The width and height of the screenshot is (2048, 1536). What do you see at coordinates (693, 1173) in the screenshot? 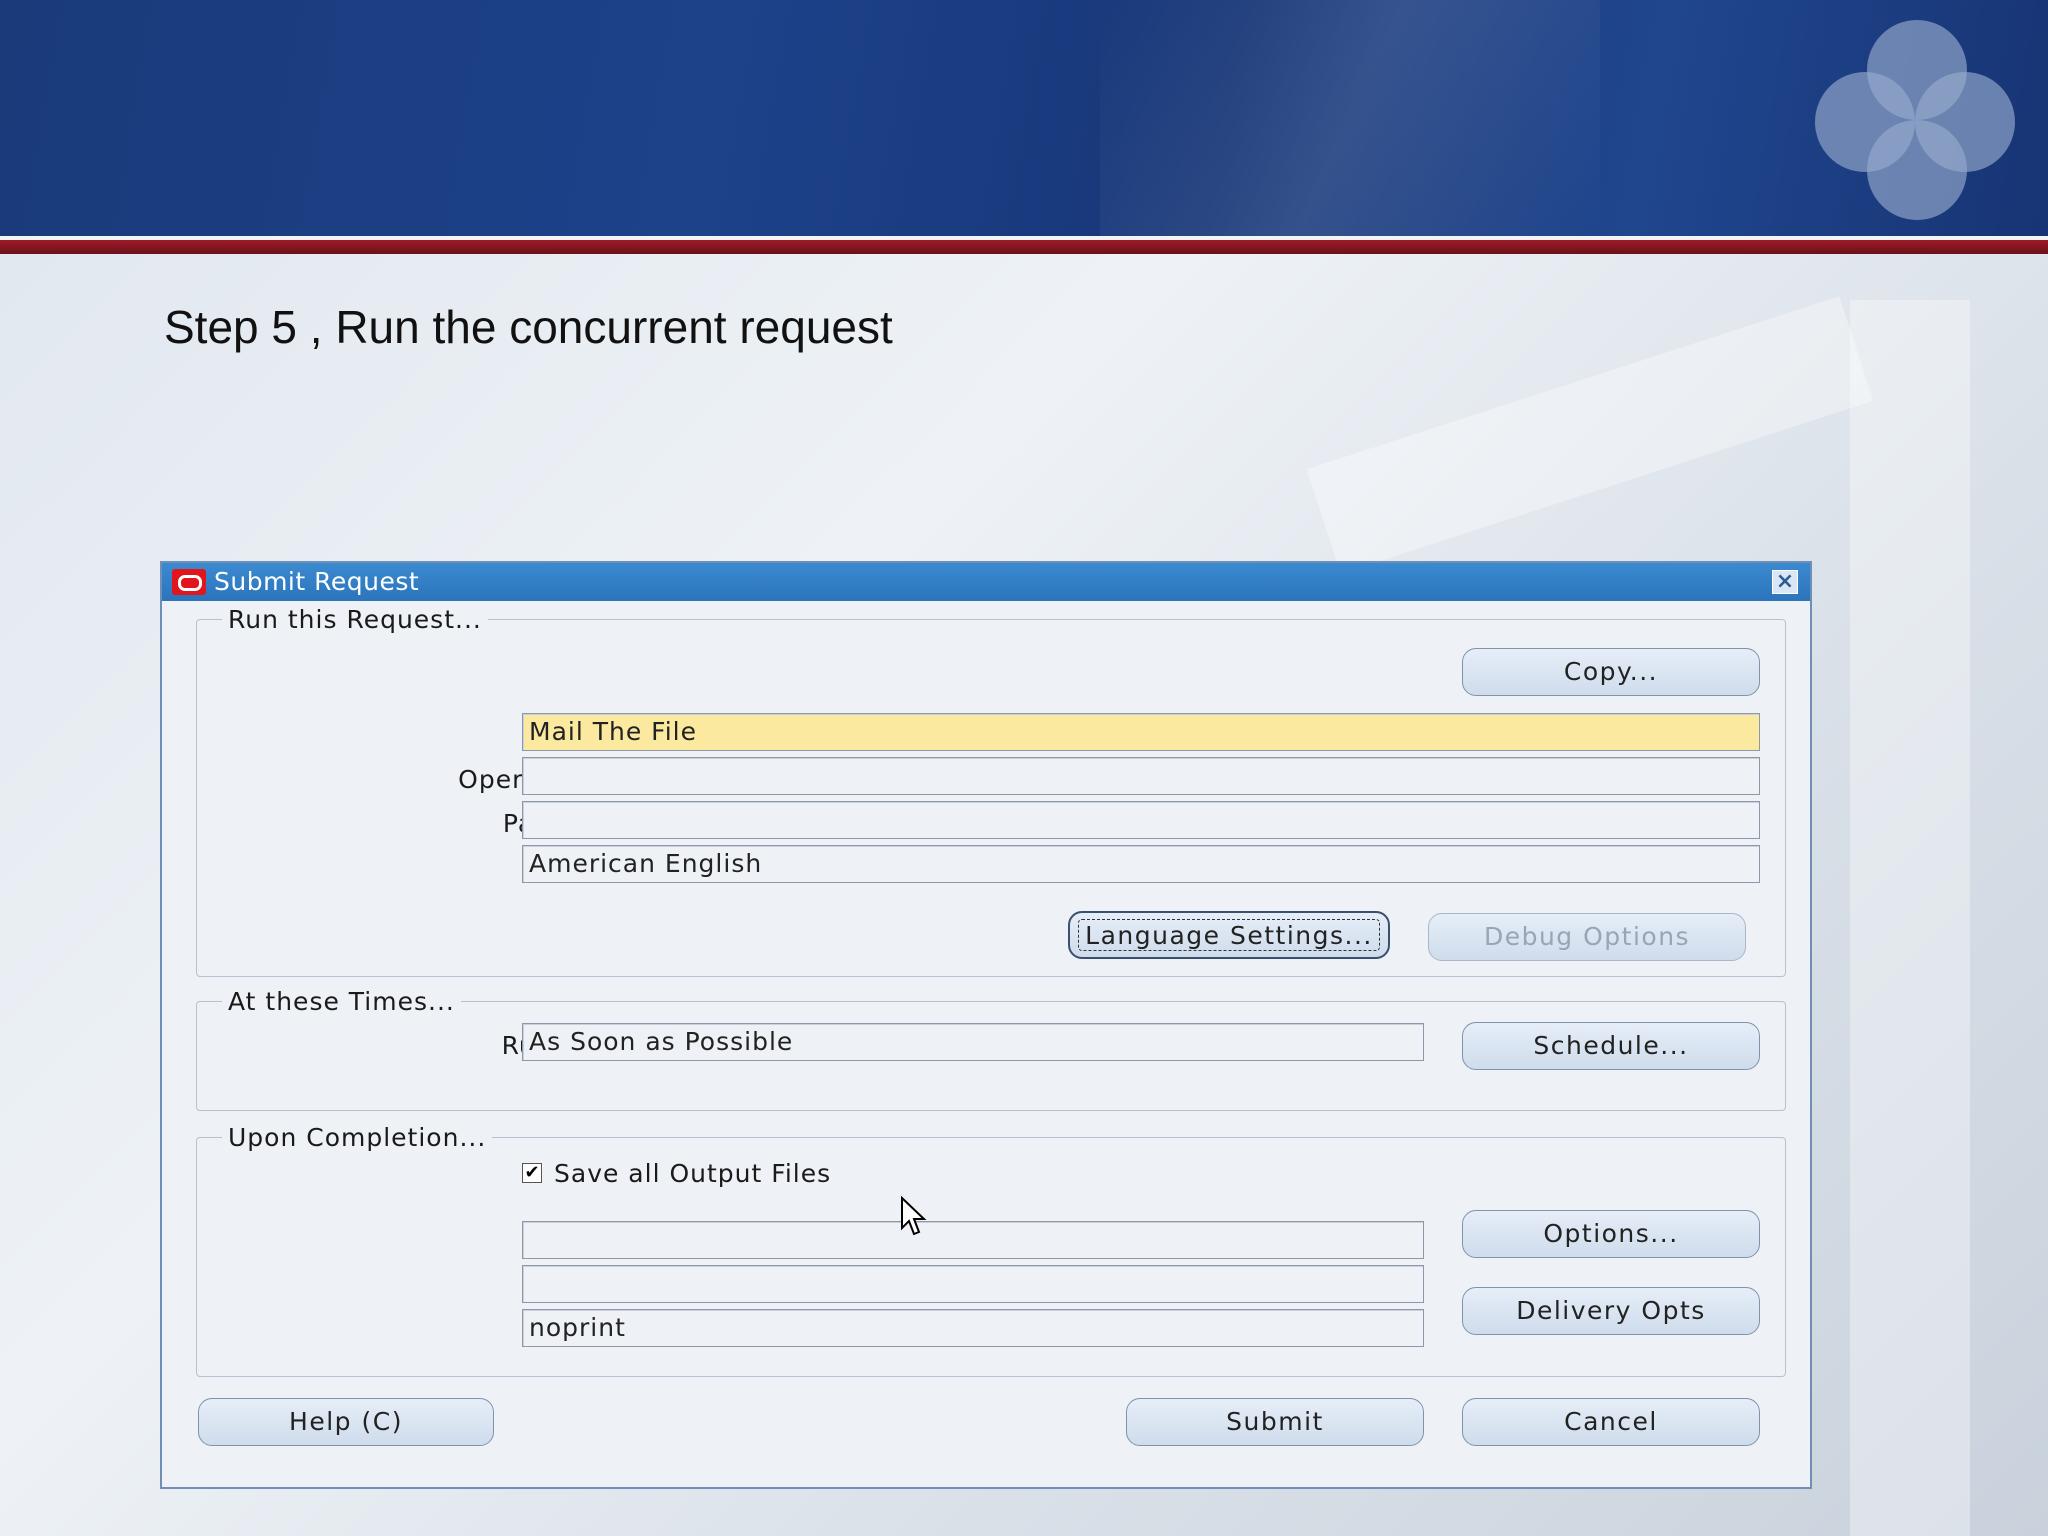
I see `save-output-label: Save all Output Files` at bounding box center [693, 1173].